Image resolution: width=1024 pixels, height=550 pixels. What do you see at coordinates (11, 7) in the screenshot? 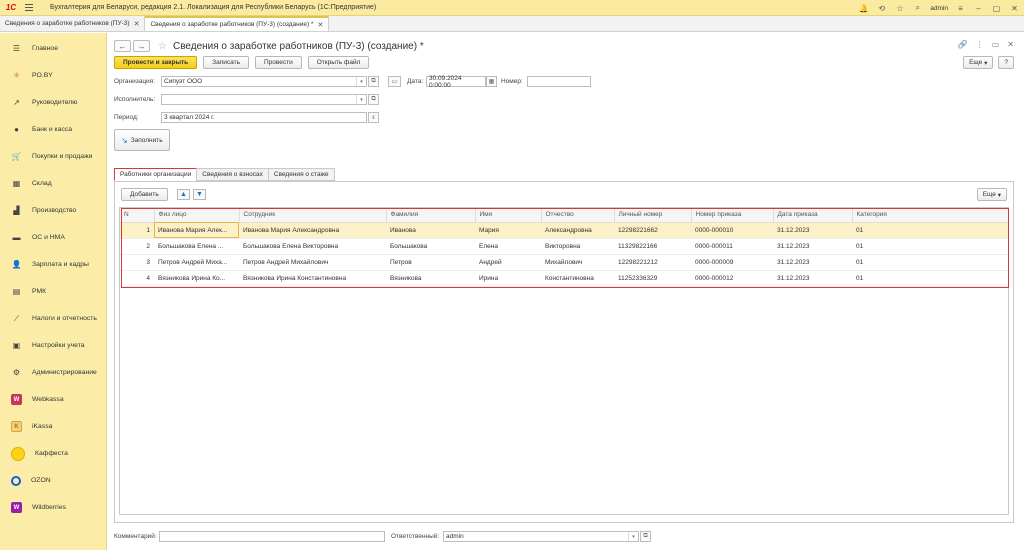
I see `app-logo: 1С` at bounding box center [11, 7].